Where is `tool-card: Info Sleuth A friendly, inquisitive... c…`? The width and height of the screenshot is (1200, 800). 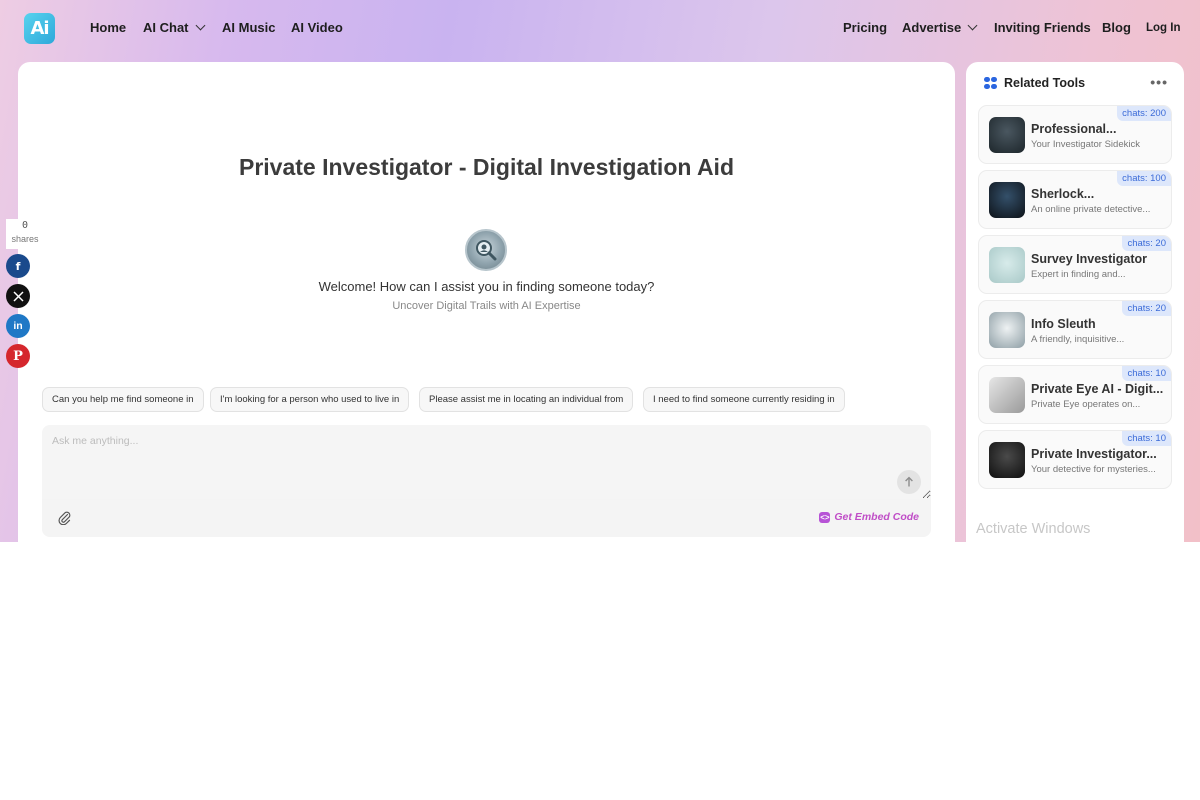 tool-card: Info Sleuth A friendly, inquisitive... c… is located at coordinates (1075, 329).